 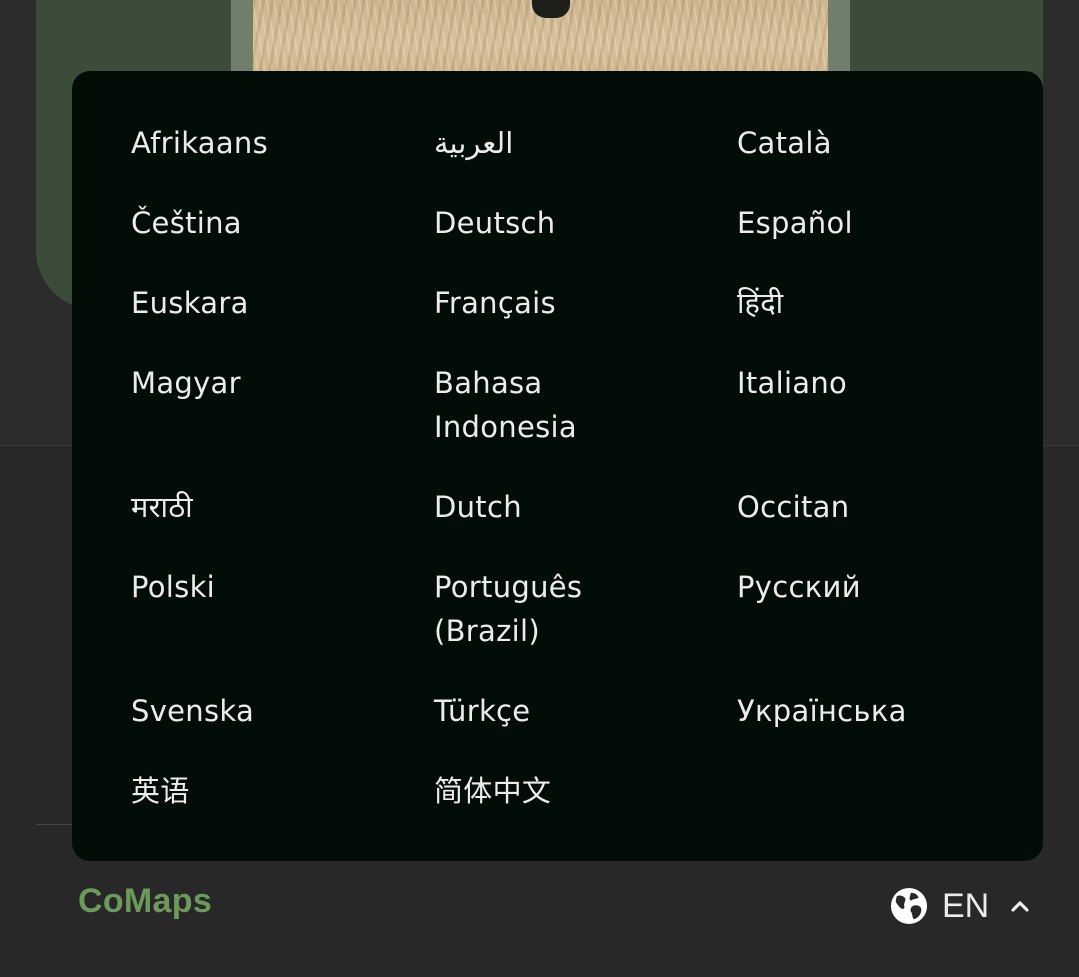 What do you see at coordinates (282, 729) in the screenshot?
I see `language-option-swedish: Svenska` at bounding box center [282, 729].